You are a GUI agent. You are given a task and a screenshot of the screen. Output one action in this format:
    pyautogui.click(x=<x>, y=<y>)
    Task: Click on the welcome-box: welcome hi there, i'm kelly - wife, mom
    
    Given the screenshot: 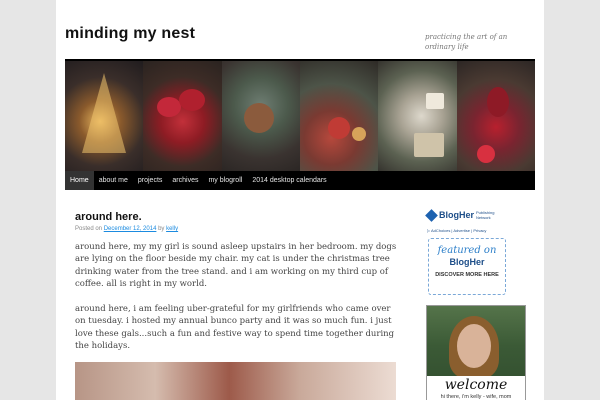 What is the action you would take?
    pyautogui.click(x=476, y=388)
    